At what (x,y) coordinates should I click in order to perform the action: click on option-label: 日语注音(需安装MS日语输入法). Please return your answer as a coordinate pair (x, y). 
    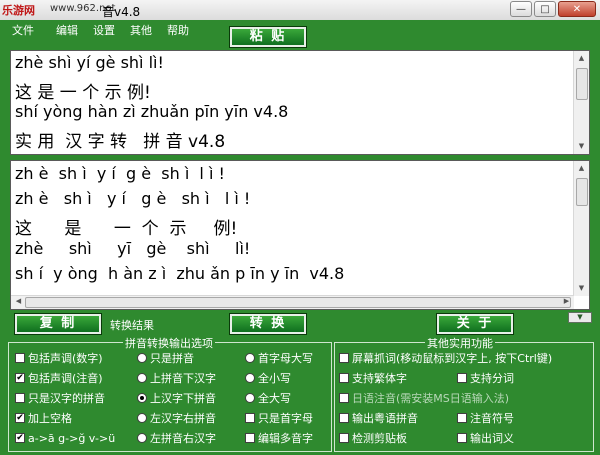
    Looking at the image, I should click on (431, 398).